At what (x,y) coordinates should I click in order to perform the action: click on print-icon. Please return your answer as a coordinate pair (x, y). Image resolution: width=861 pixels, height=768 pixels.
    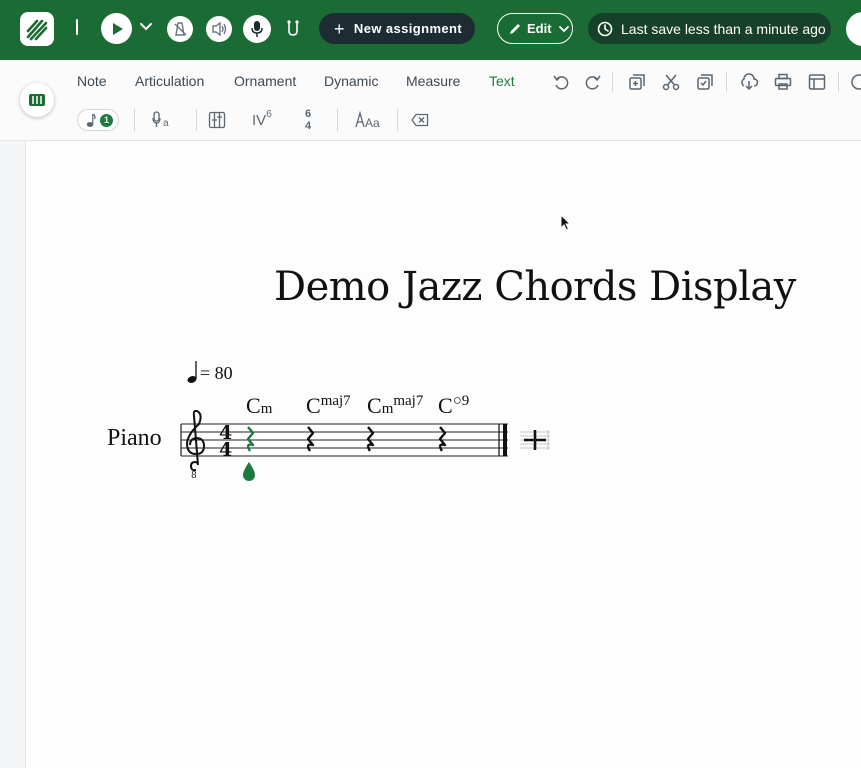
    Looking at the image, I should click on (783, 82).